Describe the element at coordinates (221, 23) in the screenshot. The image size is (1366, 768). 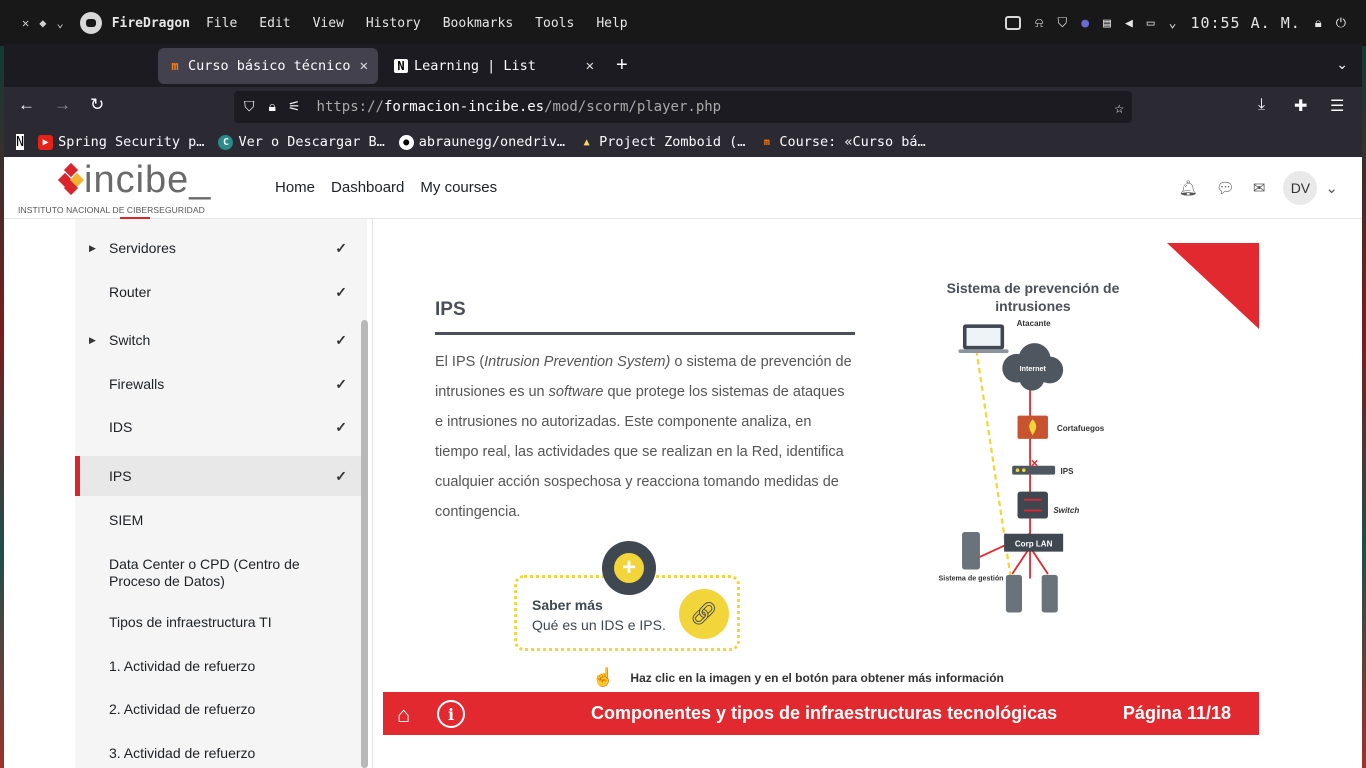
I see `menu-file: File` at that location.